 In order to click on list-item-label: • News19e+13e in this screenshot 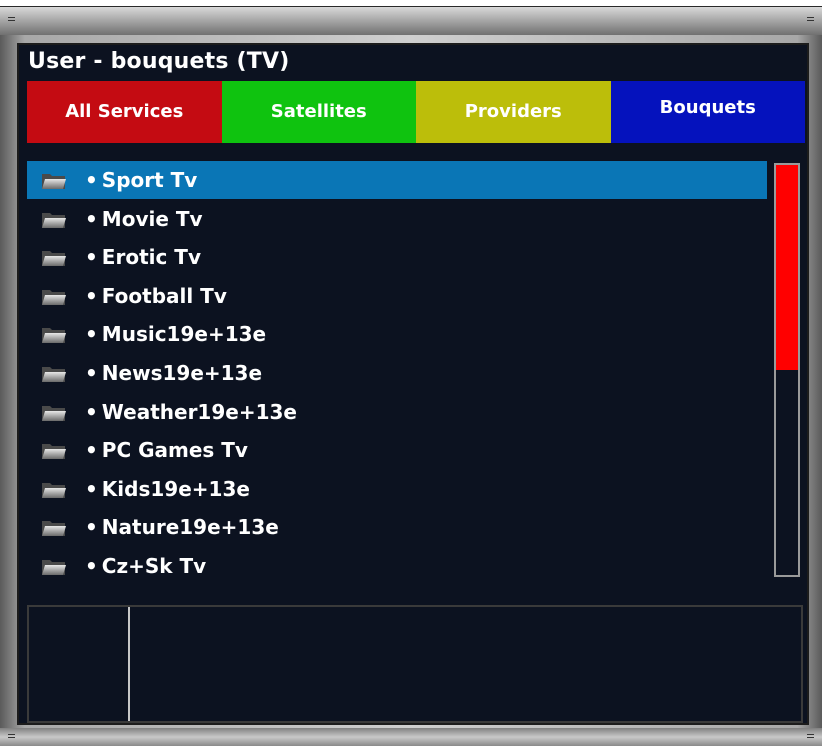, I will do `click(173, 373)`.